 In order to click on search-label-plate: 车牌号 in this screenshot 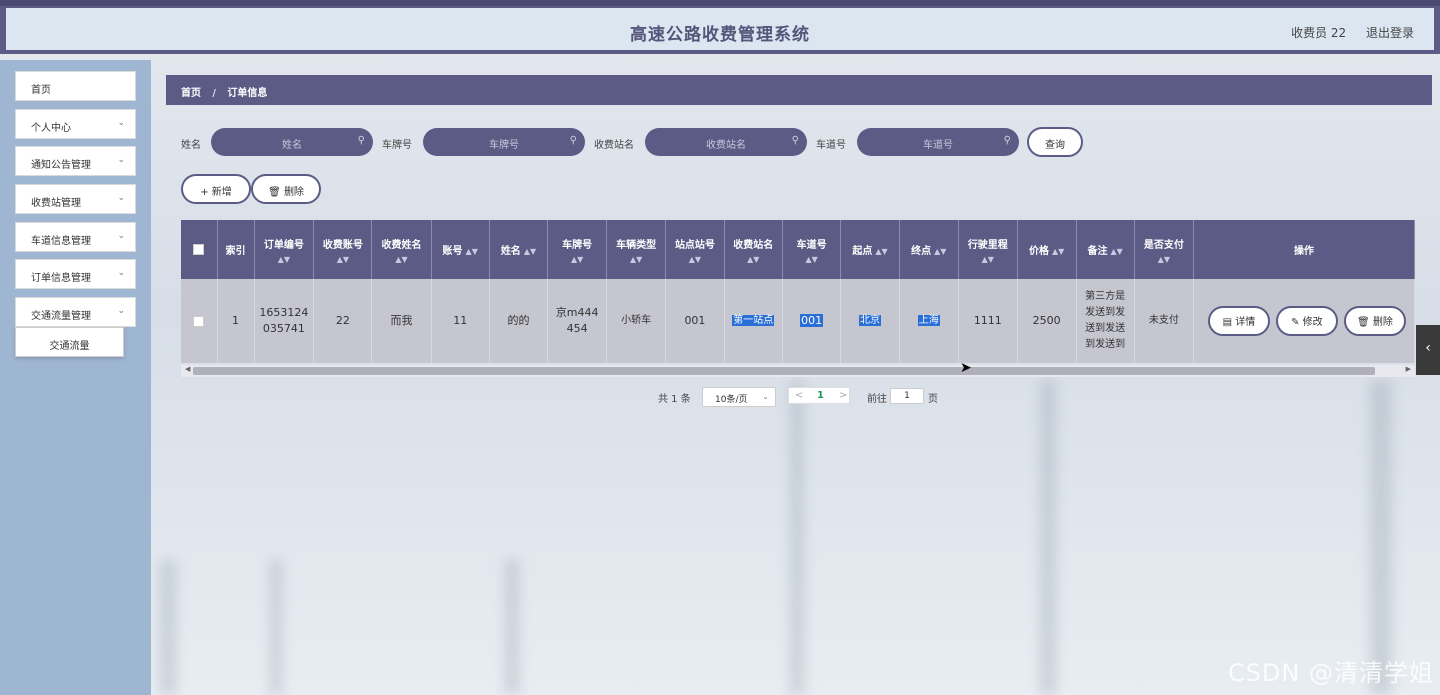, I will do `click(397, 145)`.